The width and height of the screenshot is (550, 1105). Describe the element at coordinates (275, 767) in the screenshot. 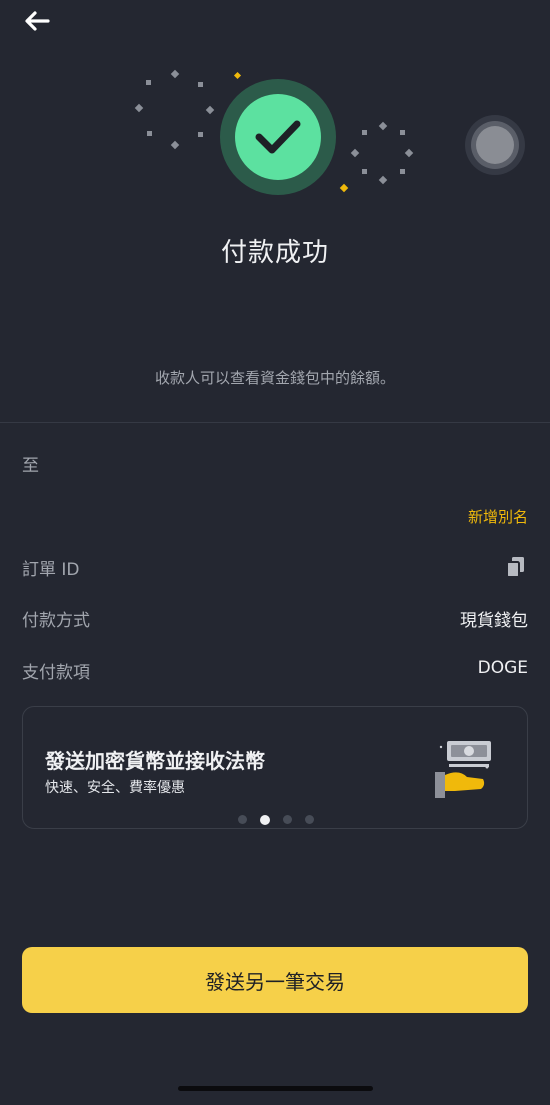

I see `promo-card: 發送加密貨幣並接收法幣 快速、安全、費率優惠` at that location.